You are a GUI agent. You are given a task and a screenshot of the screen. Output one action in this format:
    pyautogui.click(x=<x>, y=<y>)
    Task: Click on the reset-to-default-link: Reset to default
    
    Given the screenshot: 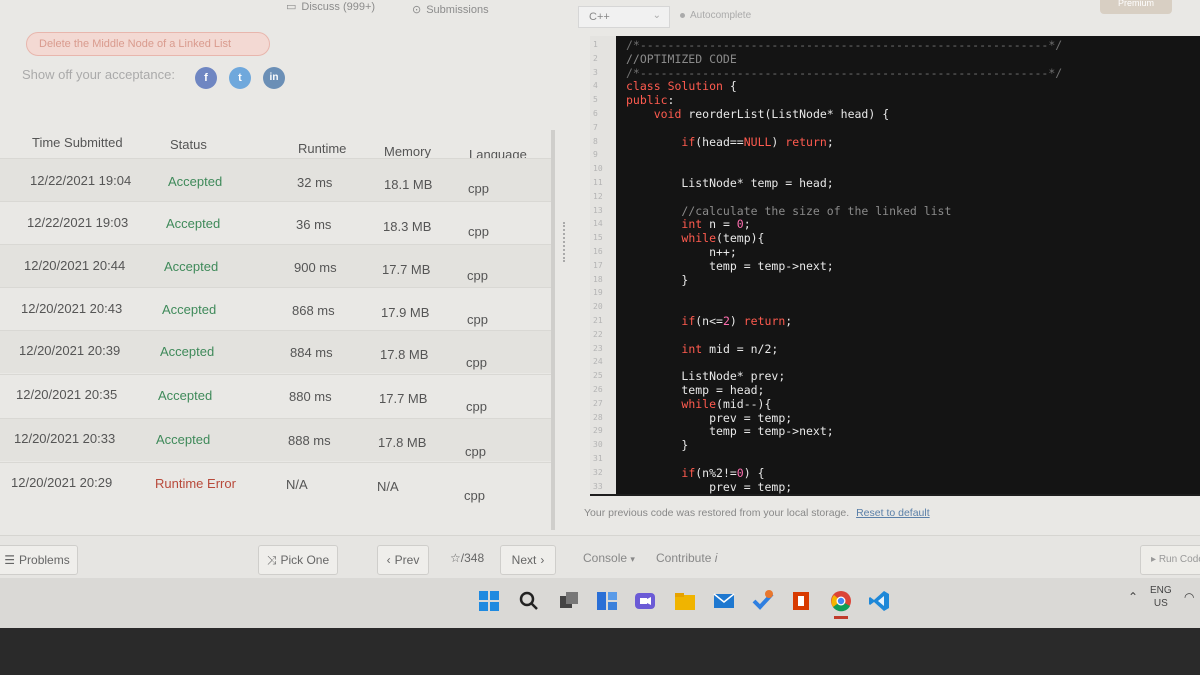 What is the action you would take?
    pyautogui.click(x=893, y=513)
    